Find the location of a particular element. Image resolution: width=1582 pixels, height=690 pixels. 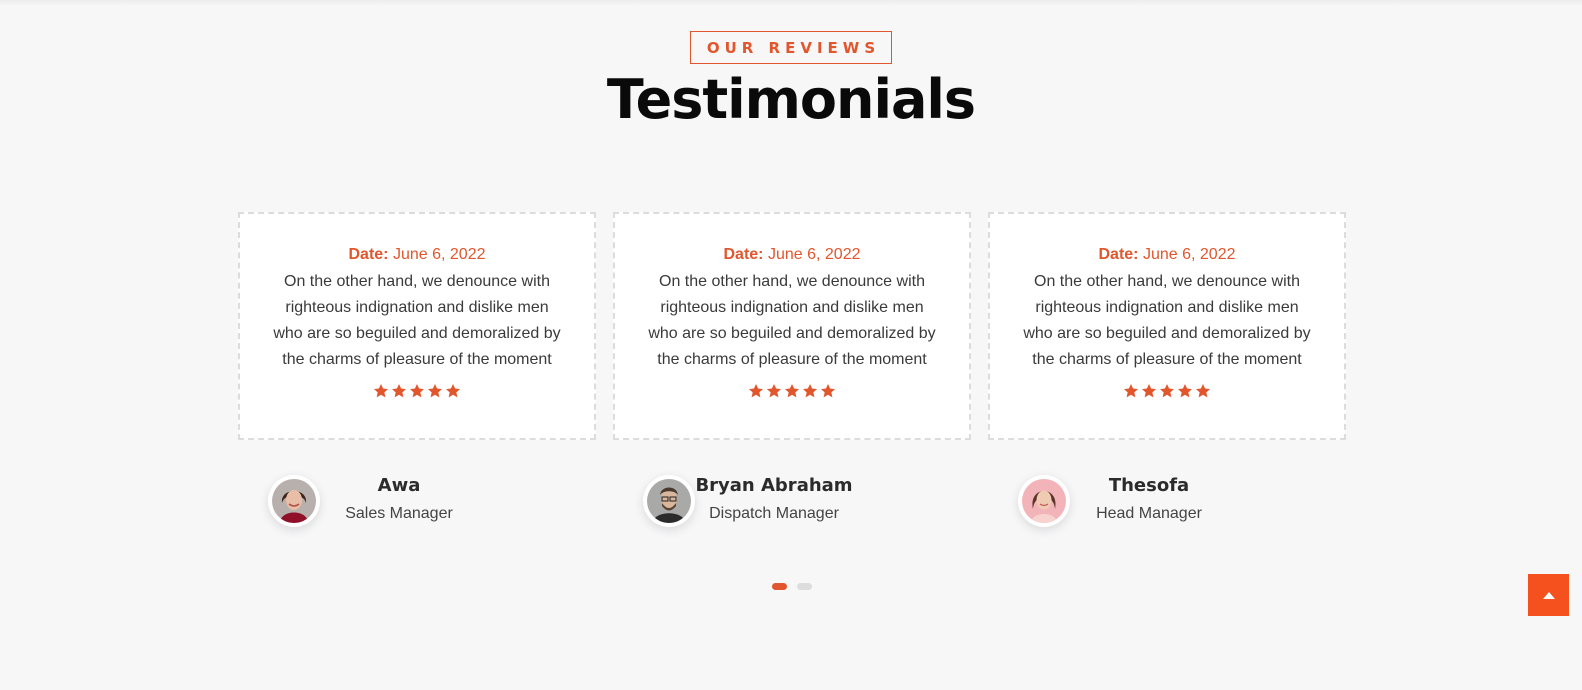

arrow-up-icon is located at coordinates (1548, 595).